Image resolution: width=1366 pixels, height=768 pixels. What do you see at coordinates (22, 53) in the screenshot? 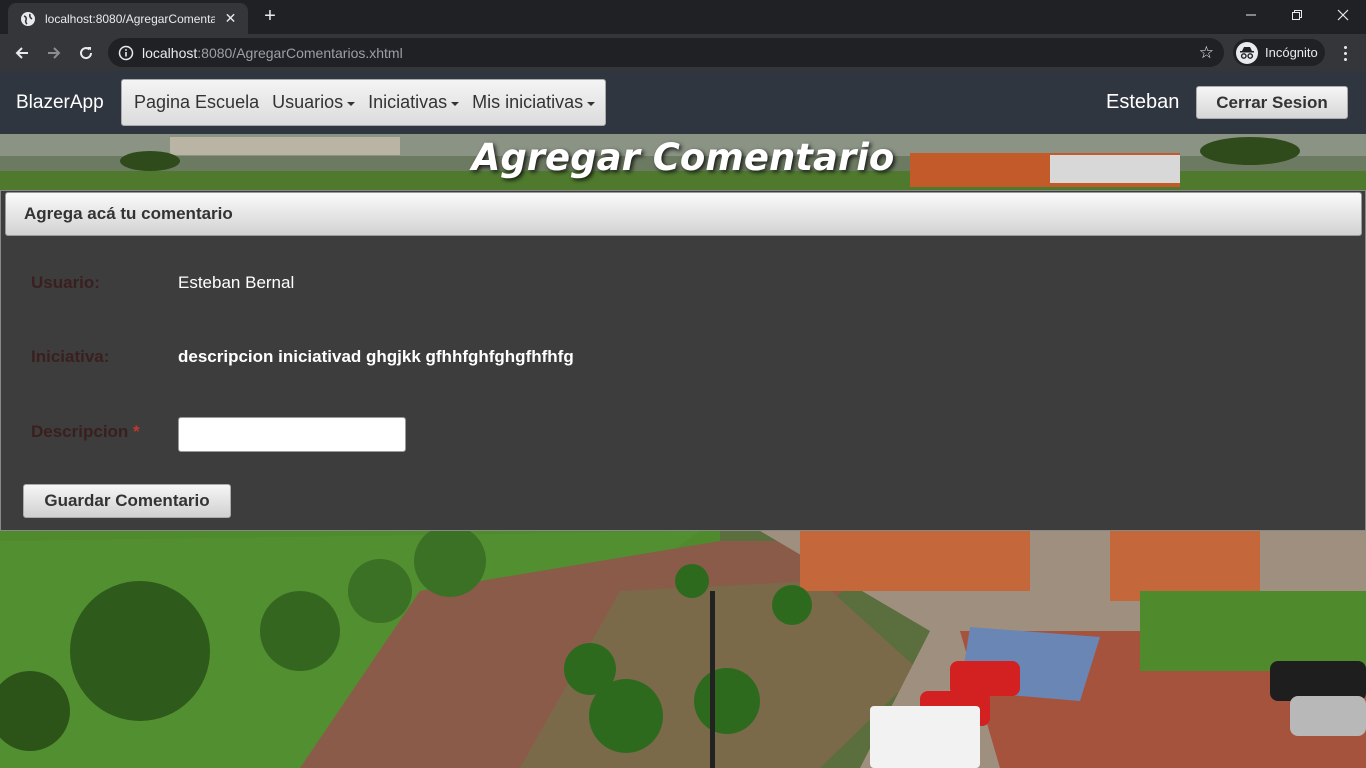
I see `back-arrow-icon` at bounding box center [22, 53].